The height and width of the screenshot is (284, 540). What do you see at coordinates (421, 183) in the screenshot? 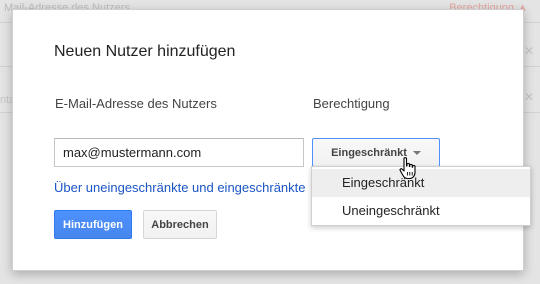
I see `menu-item-restricted: Eingeschränkt` at bounding box center [421, 183].